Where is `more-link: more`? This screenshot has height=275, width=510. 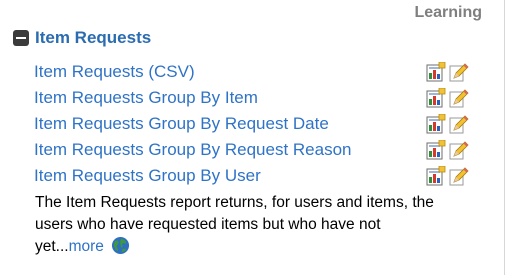
more-link: more is located at coordinates (86, 246).